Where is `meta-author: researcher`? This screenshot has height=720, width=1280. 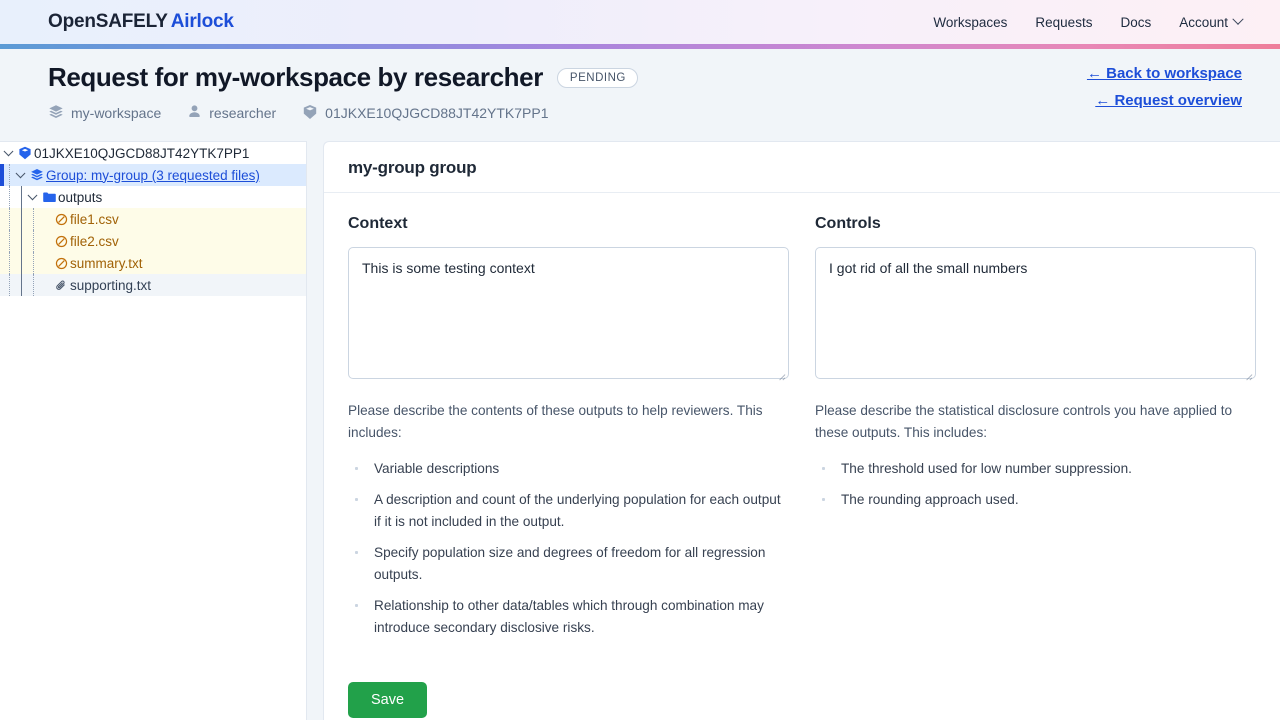 meta-author: researcher is located at coordinates (231, 113).